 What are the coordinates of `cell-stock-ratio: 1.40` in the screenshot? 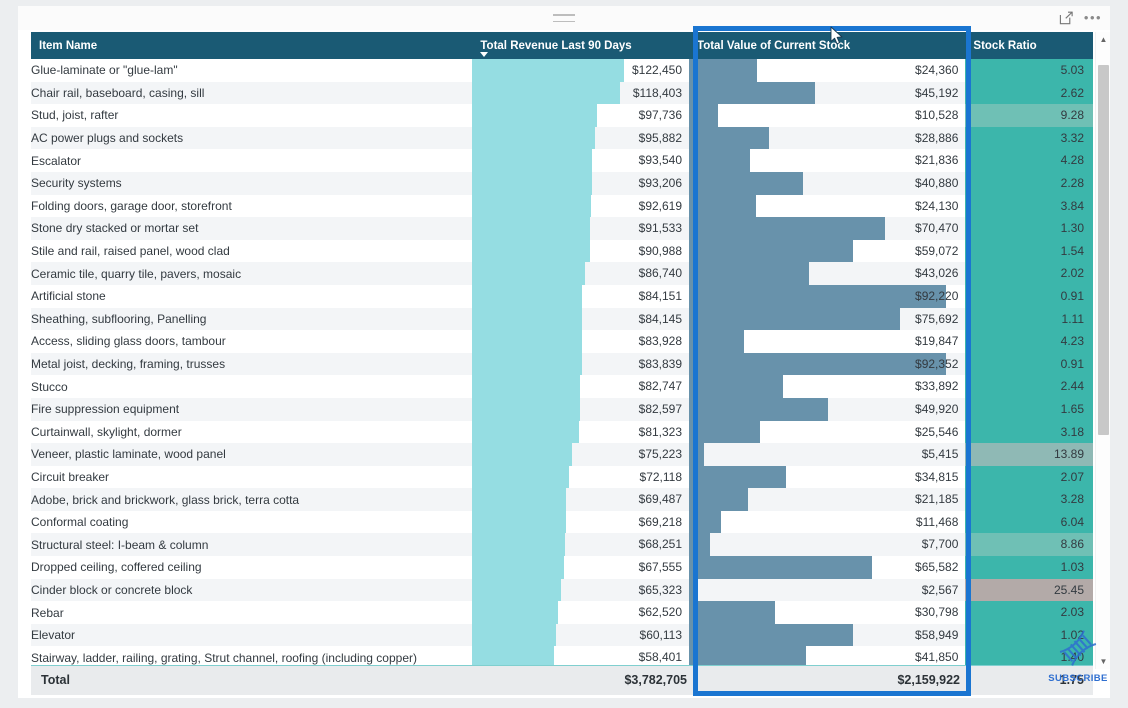 It's located at (1029, 657).